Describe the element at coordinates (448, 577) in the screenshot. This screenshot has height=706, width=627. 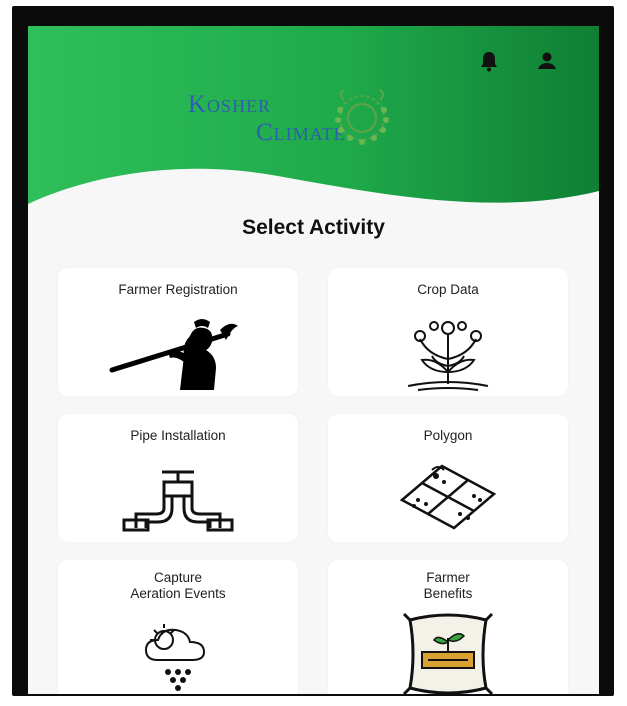
I see `activity-label-line1: Farmer` at that location.